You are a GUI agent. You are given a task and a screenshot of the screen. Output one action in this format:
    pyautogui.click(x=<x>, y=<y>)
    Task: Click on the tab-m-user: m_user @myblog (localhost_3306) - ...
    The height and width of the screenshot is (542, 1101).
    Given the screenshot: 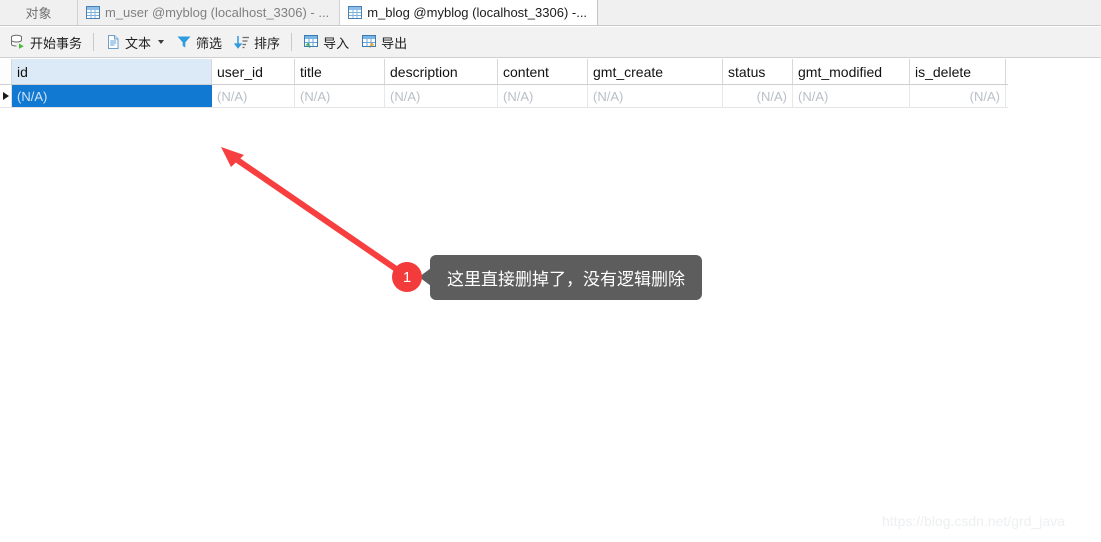 What is the action you would take?
    pyautogui.click(x=209, y=12)
    